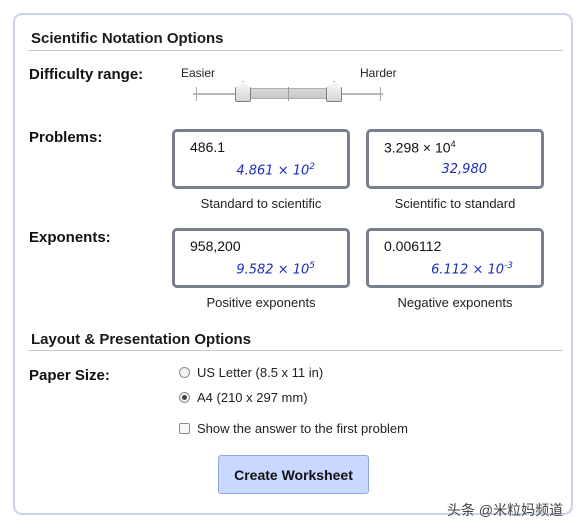 This screenshot has height=530, width=585. I want to click on show-answer-option: Show the answer to the first problem, so click(293, 428).